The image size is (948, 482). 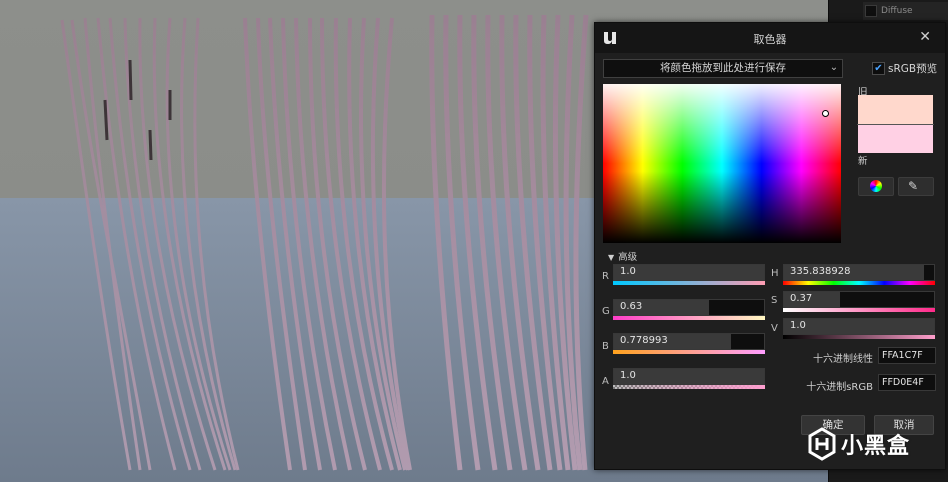 What do you see at coordinates (774, 328) in the screenshot?
I see `channel-v-label: V` at bounding box center [774, 328].